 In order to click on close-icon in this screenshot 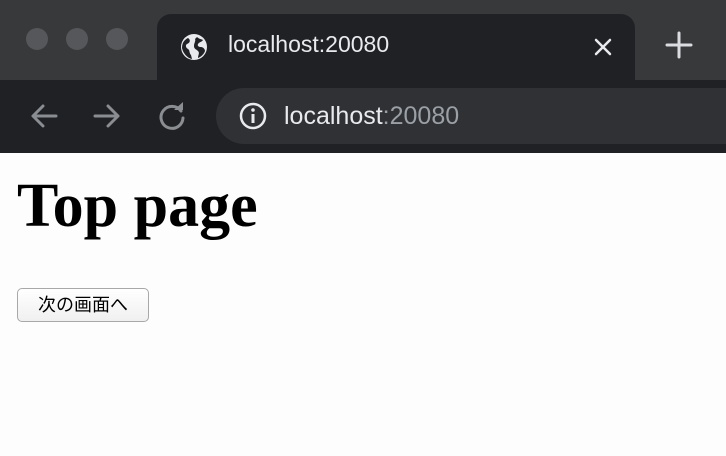, I will do `click(603, 47)`.